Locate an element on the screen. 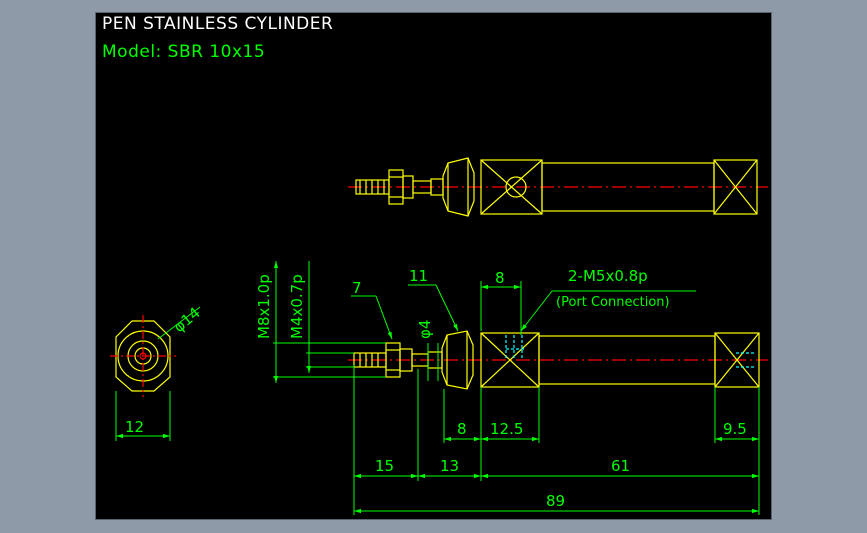  dim-nut-width: 7 is located at coordinates (357, 288).